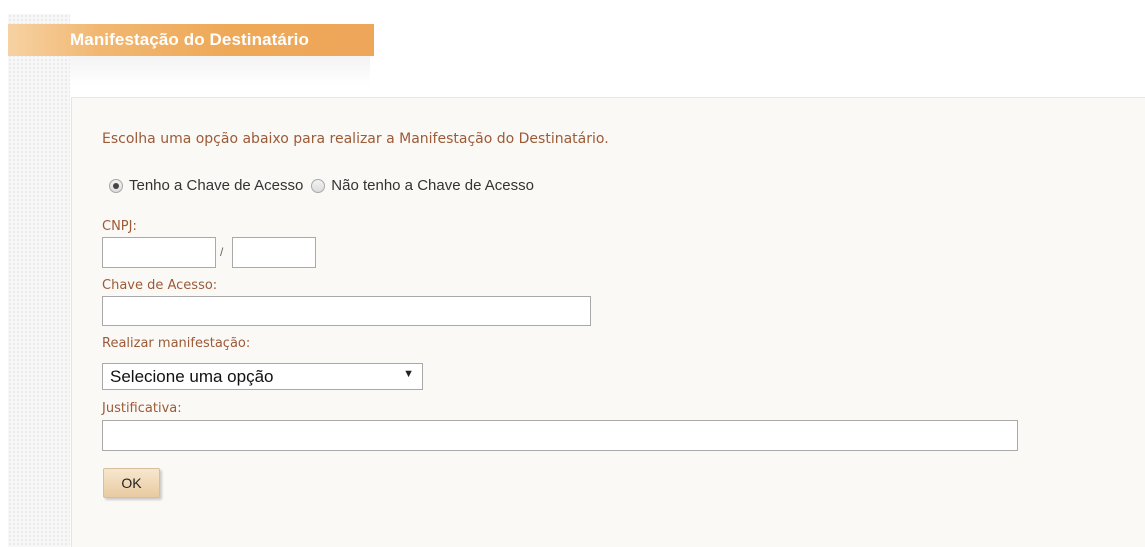  What do you see at coordinates (432, 185) in the screenshot?
I see `radio-no-access-key-label: Não tenho a Chave de Acesso` at bounding box center [432, 185].